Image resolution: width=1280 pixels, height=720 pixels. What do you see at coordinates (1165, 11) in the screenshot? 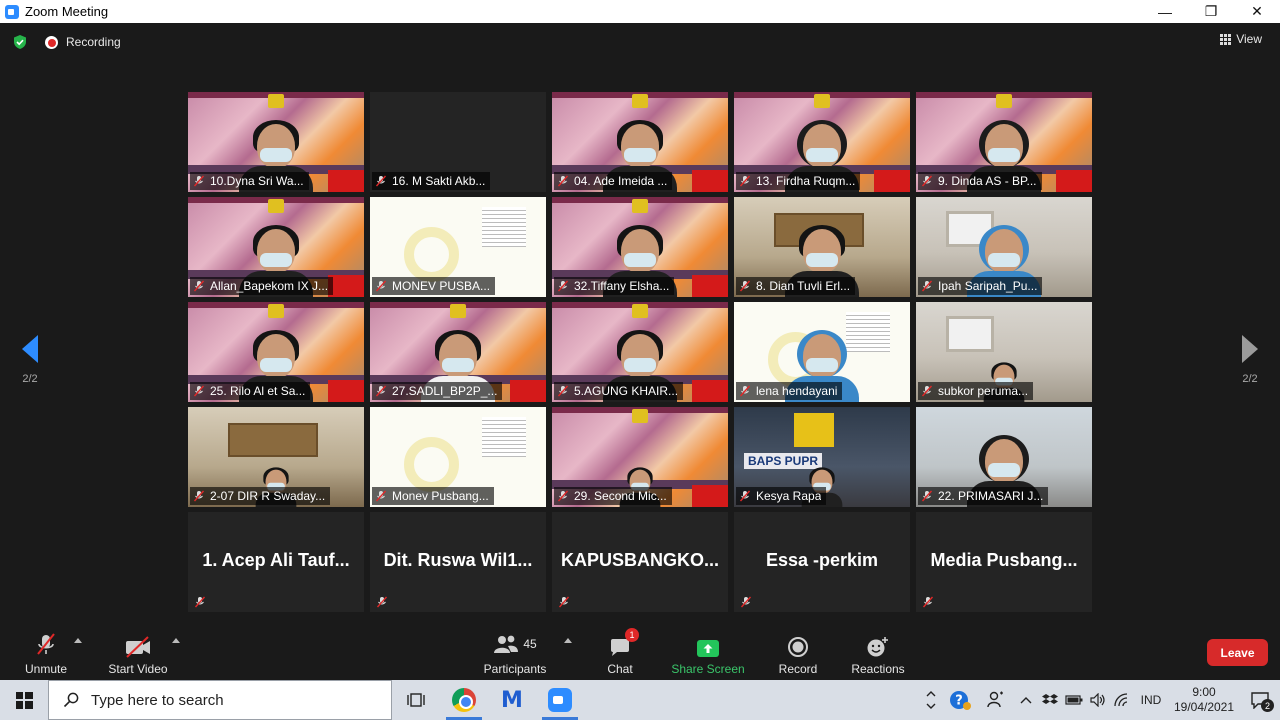
I see `minimize-button: —` at bounding box center [1165, 11].